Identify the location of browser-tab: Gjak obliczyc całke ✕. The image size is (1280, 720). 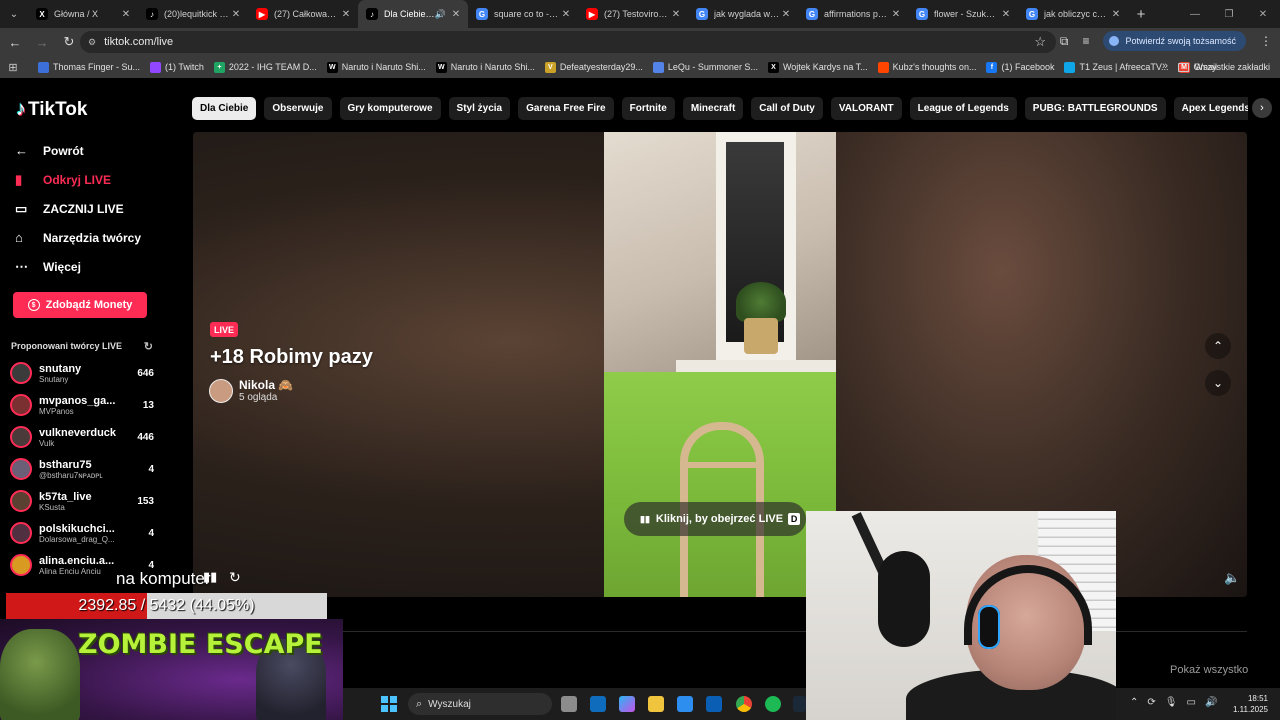
(1073, 14).